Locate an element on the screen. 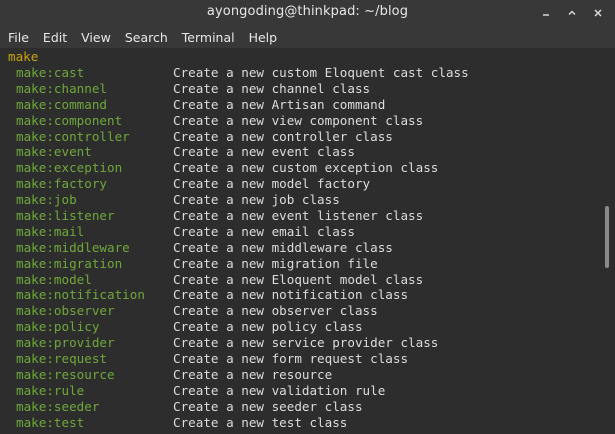 This screenshot has width=615, height=434. command-name: make:job is located at coordinates (46, 200).